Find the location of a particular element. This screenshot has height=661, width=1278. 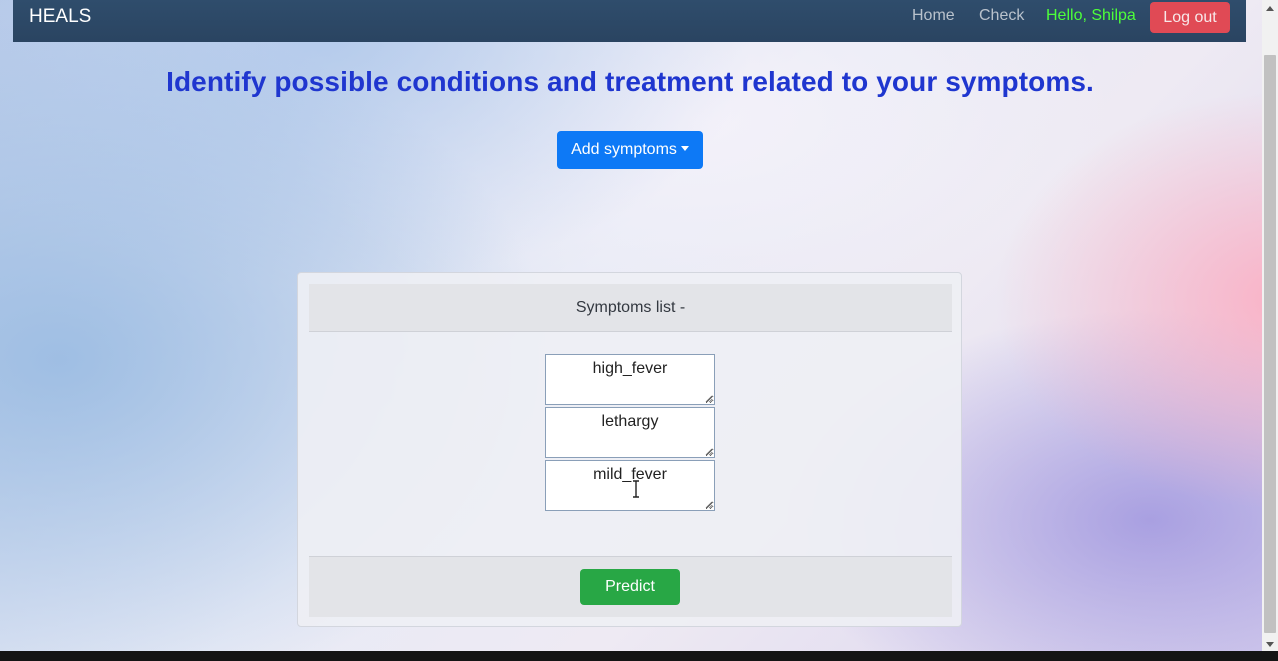

logout-button: Log out is located at coordinates (1190, 17).